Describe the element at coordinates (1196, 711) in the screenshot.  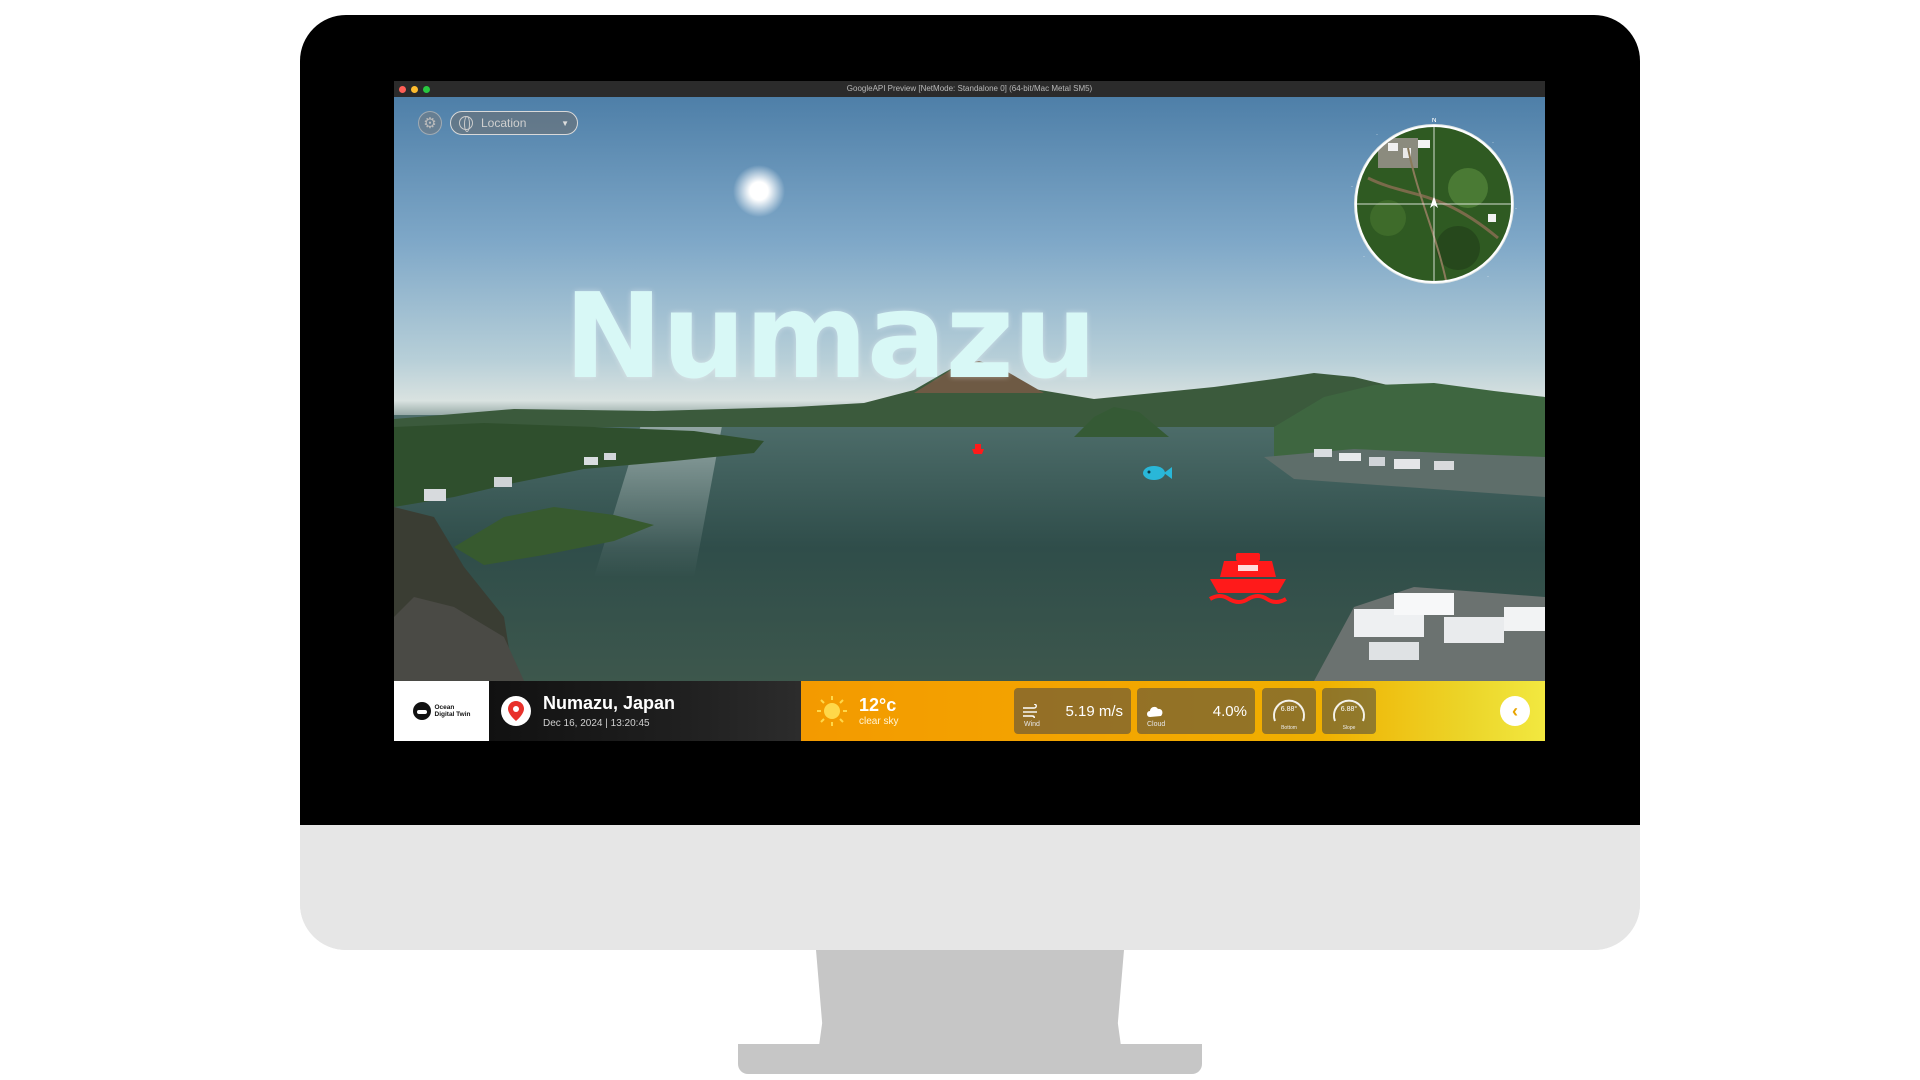
I see `cloud-stat: Cloud 4.0%` at that location.